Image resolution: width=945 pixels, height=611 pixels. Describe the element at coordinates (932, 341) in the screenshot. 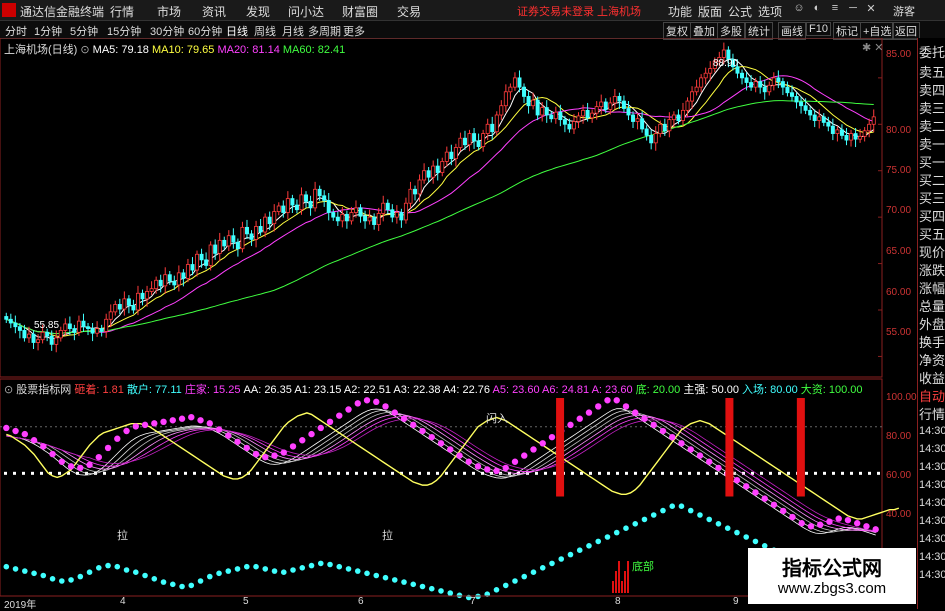

I see `sidebar-item-turnover: 换手` at that location.